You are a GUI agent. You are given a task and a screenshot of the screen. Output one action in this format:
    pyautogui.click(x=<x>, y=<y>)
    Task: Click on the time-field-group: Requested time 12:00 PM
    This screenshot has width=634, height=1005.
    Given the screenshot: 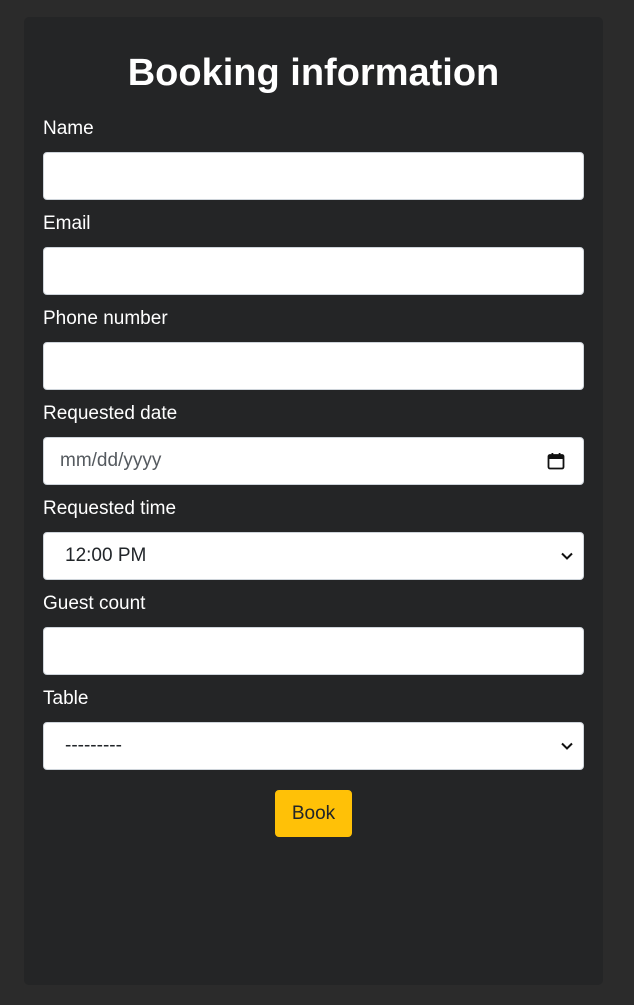 What is the action you would take?
    pyautogui.click(x=313, y=532)
    